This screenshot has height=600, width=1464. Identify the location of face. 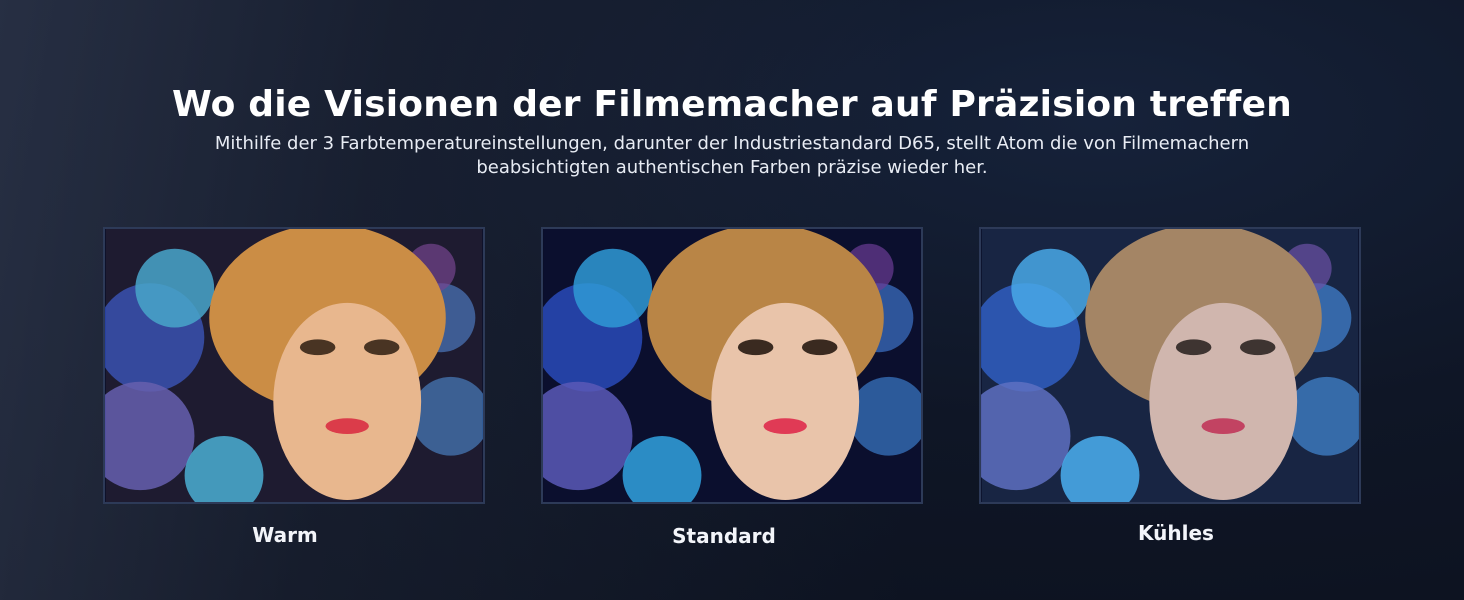
(785, 401).